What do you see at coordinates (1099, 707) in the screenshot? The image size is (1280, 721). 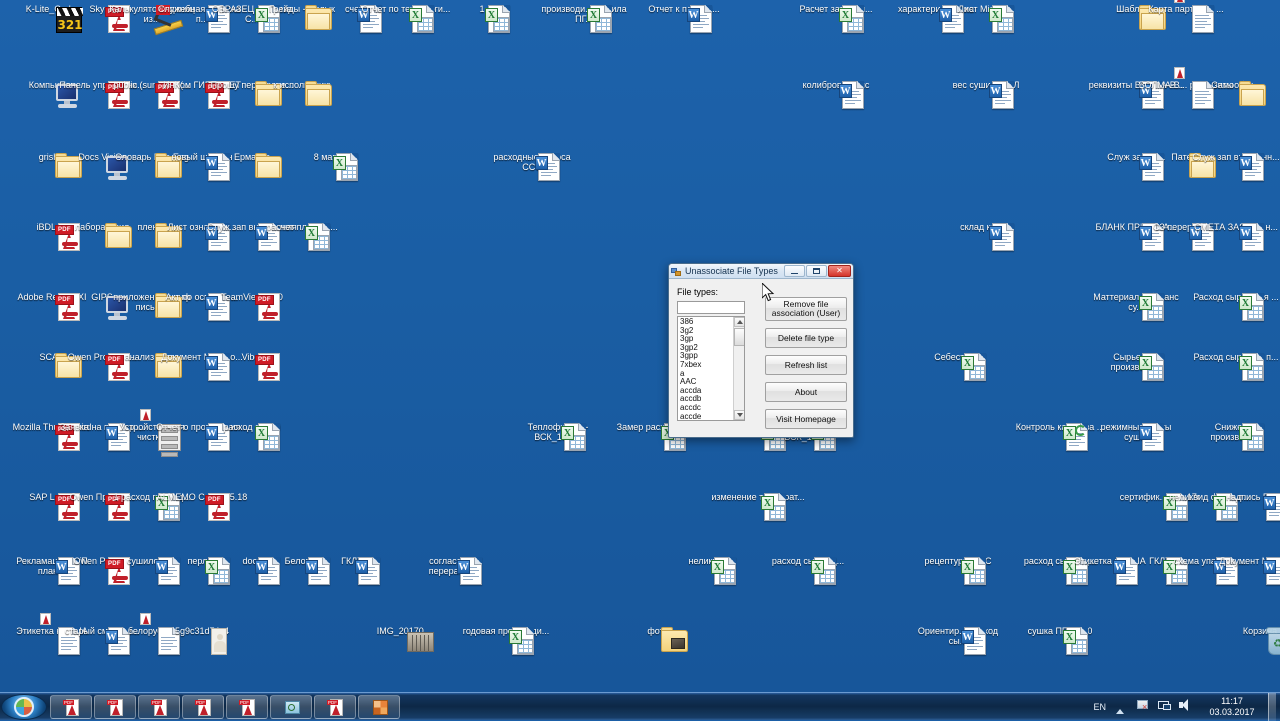 I see `language-indicator: EN` at bounding box center [1099, 707].